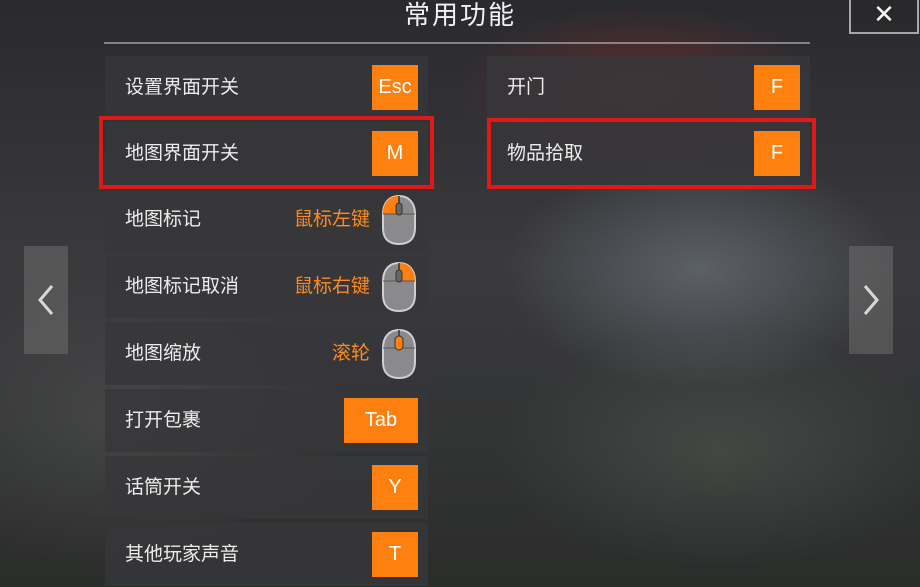 This screenshot has width=920, height=587. What do you see at coordinates (266, 554) in the screenshot?
I see `keybind-row-player-voice: 其他玩家声音 T` at bounding box center [266, 554].